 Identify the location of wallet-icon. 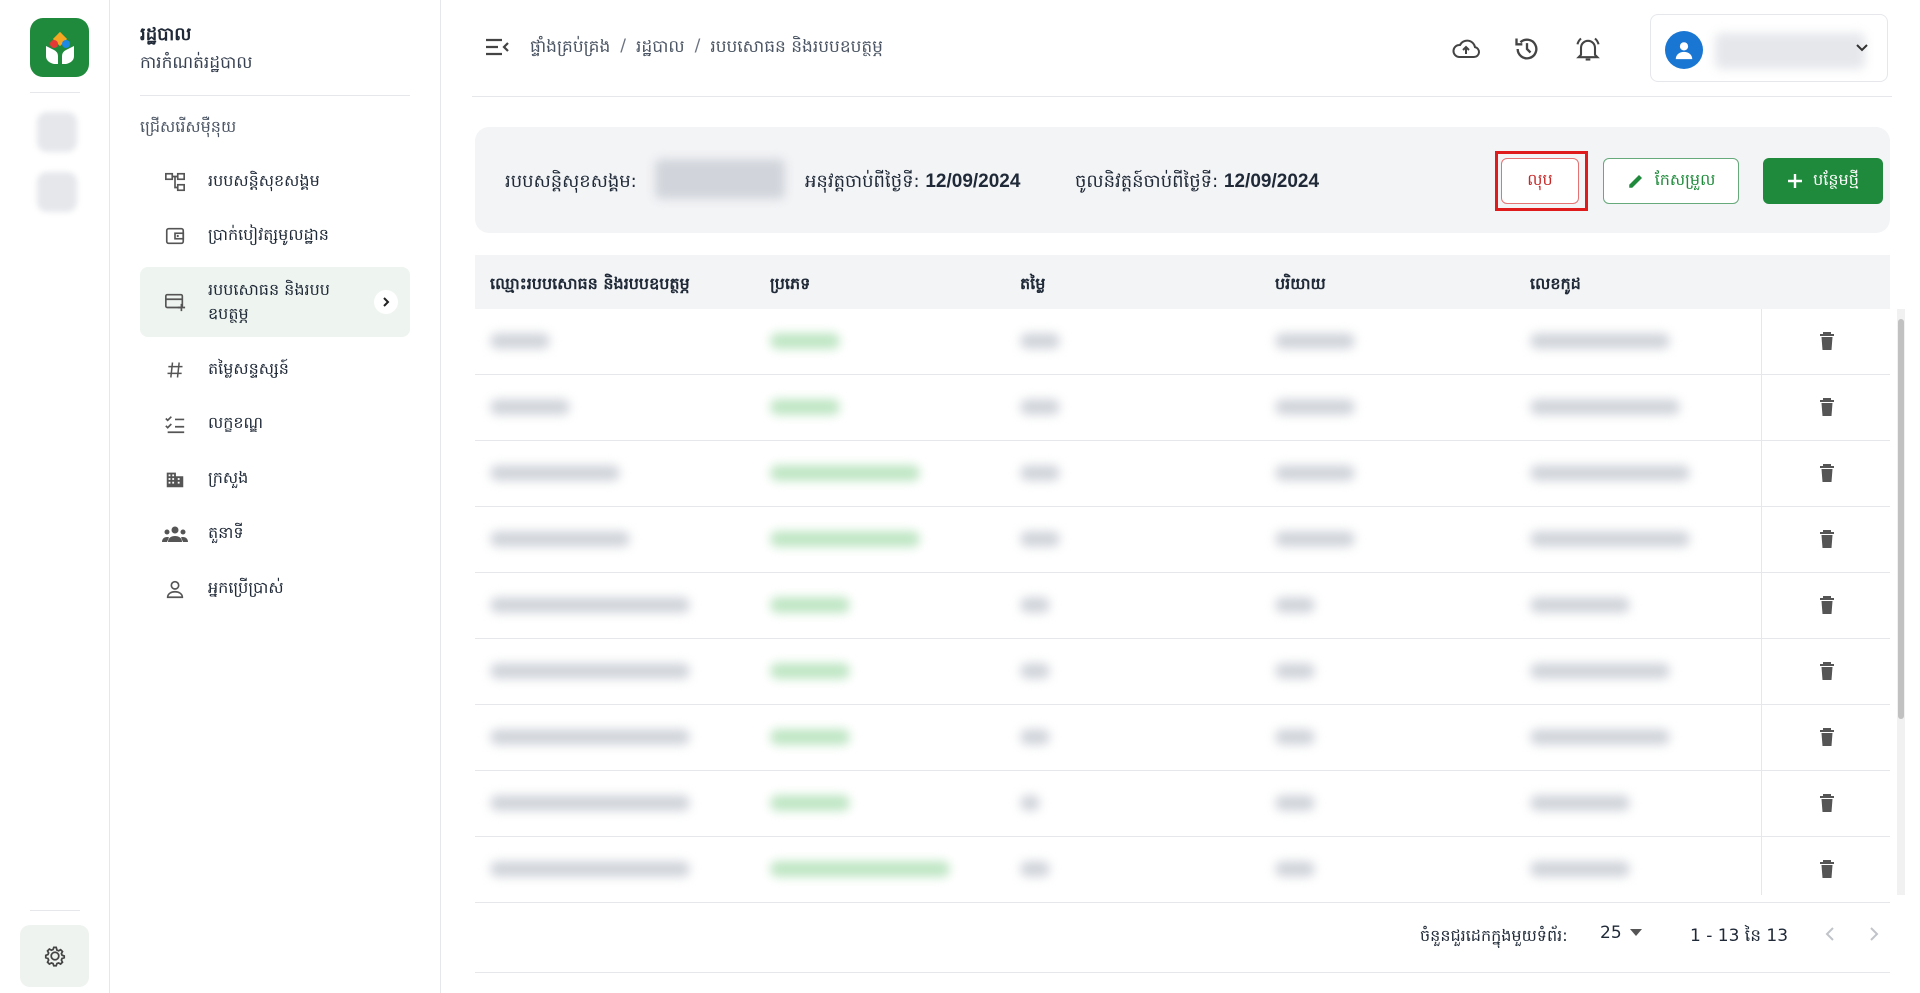
(175, 236).